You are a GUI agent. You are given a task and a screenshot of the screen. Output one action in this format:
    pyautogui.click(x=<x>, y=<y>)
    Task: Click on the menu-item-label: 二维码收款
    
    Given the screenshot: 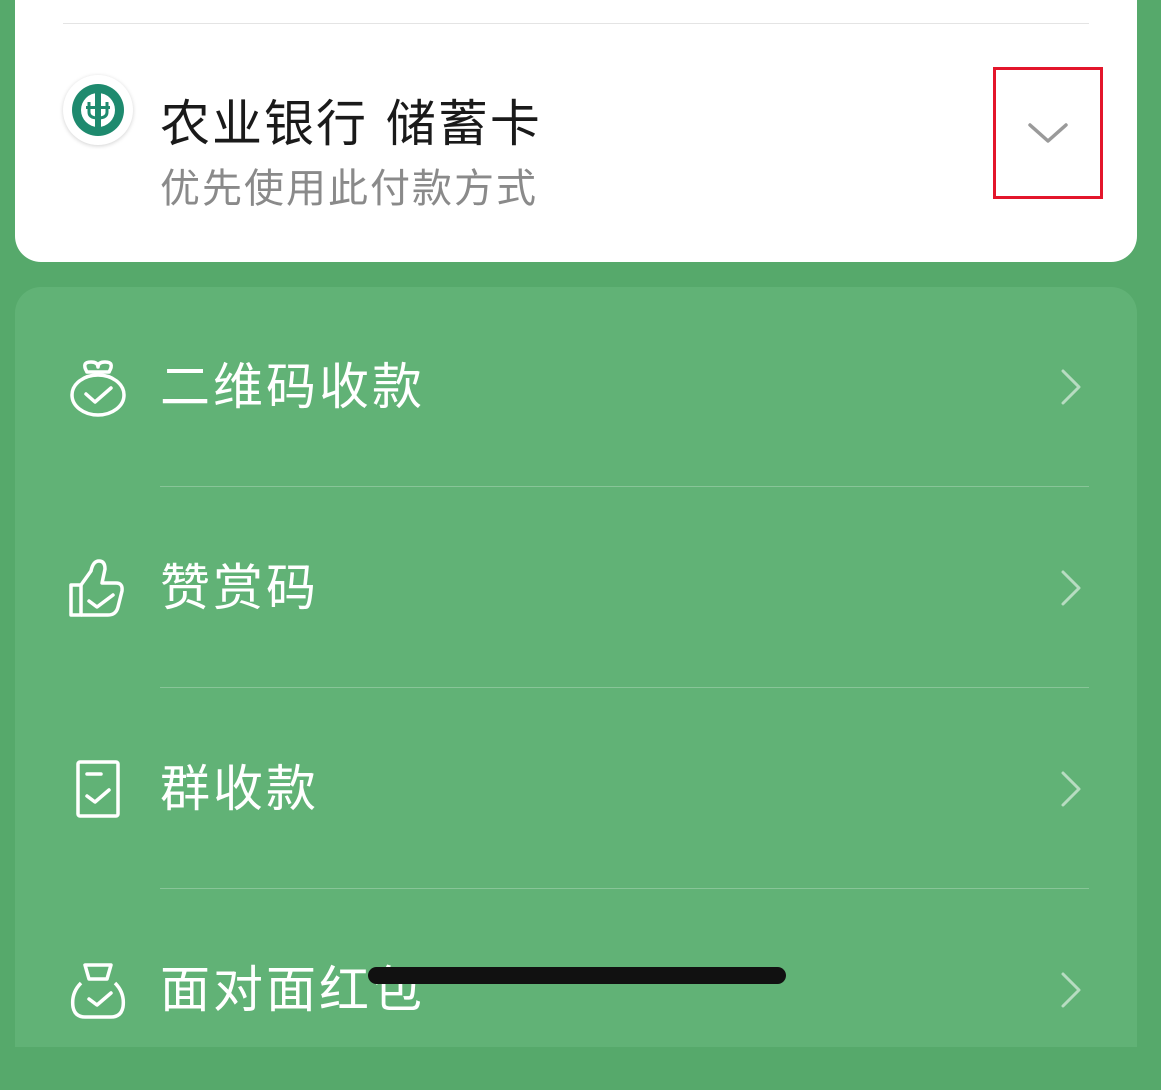 What is the action you would take?
    pyautogui.click(x=292, y=387)
    